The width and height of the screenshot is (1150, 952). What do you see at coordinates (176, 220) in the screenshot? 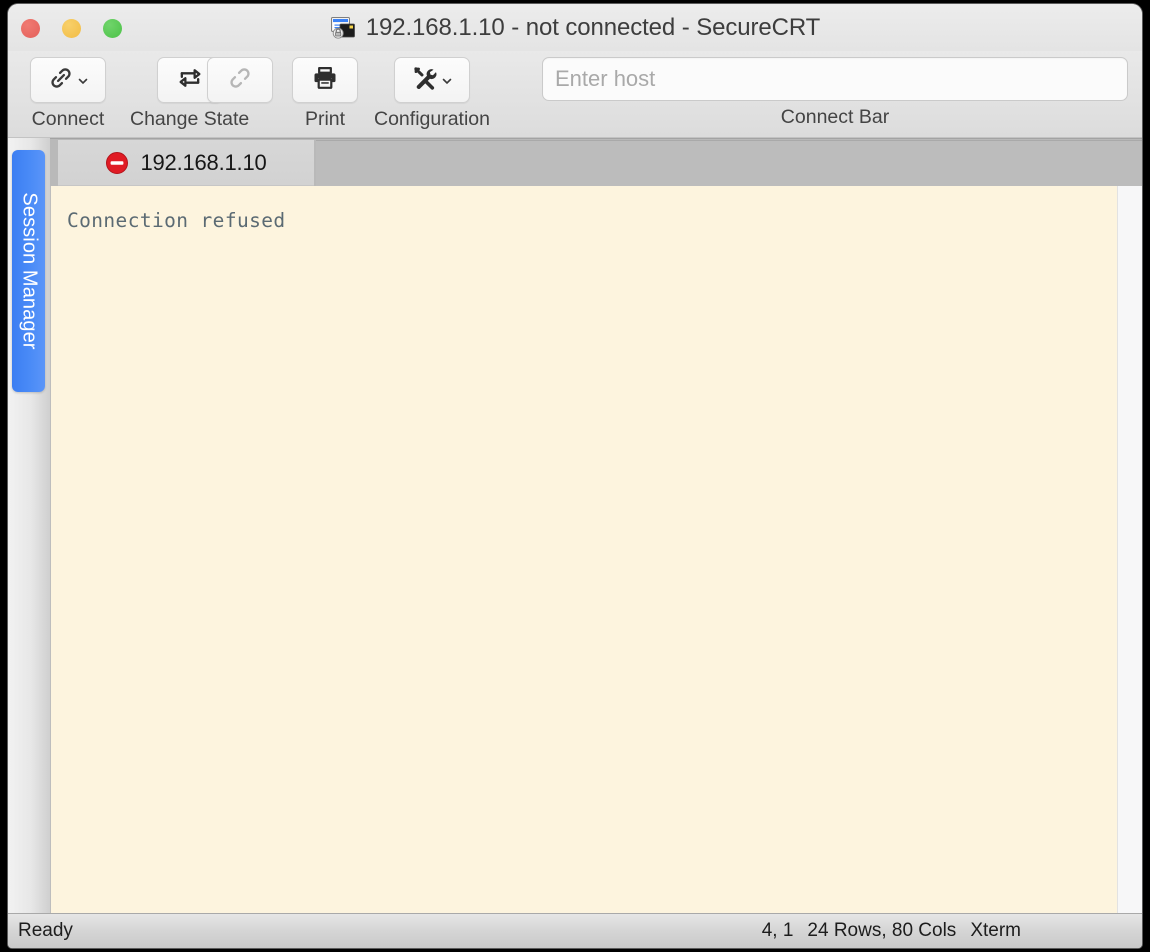
I see `terminal-line: Connection refused` at bounding box center [176, 220].